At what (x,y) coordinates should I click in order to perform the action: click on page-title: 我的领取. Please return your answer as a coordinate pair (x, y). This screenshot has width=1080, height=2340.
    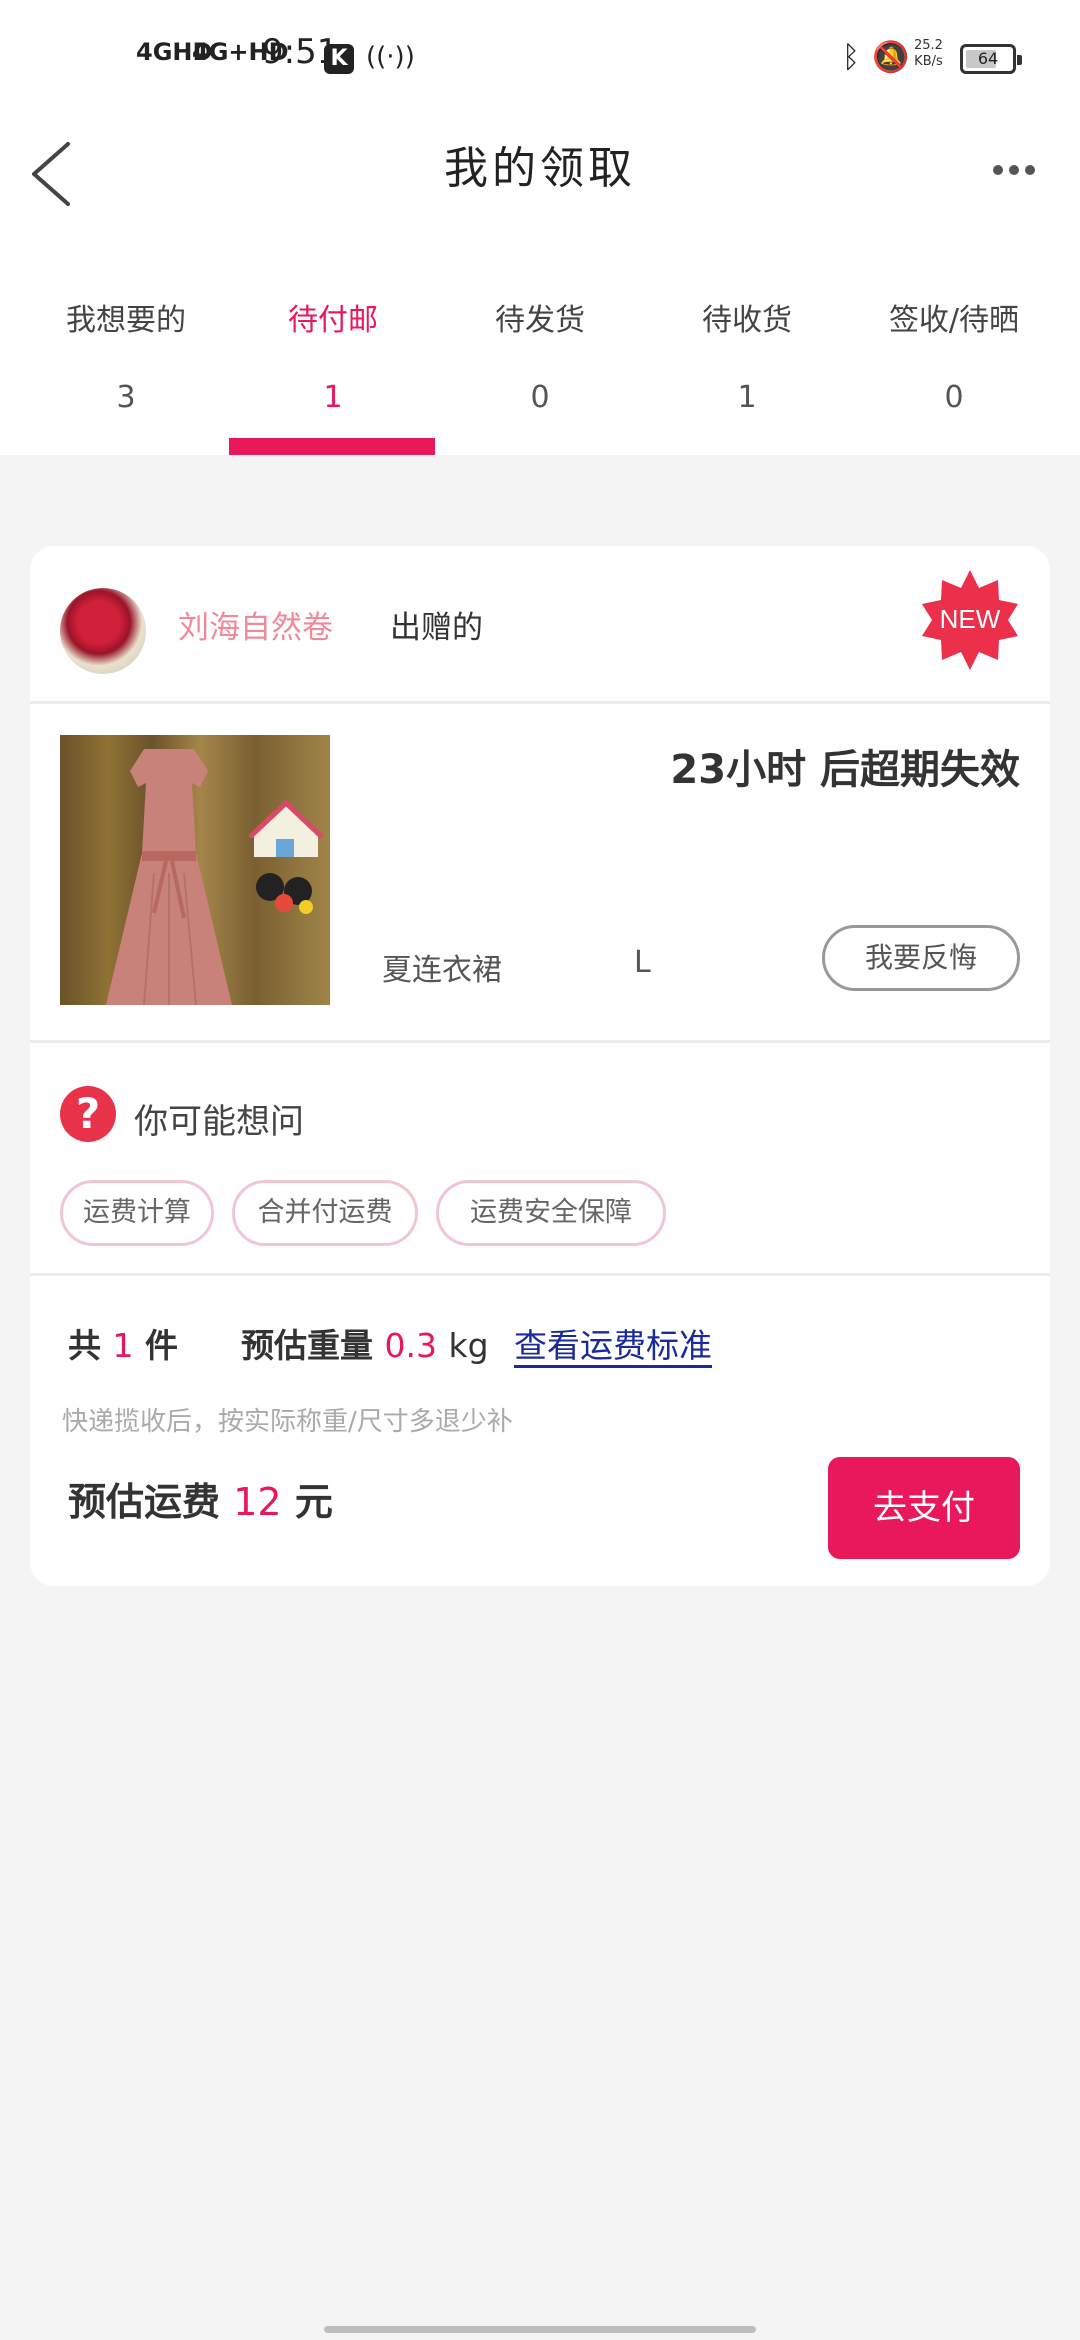
    Looking at the image, I should click on (540, 168).